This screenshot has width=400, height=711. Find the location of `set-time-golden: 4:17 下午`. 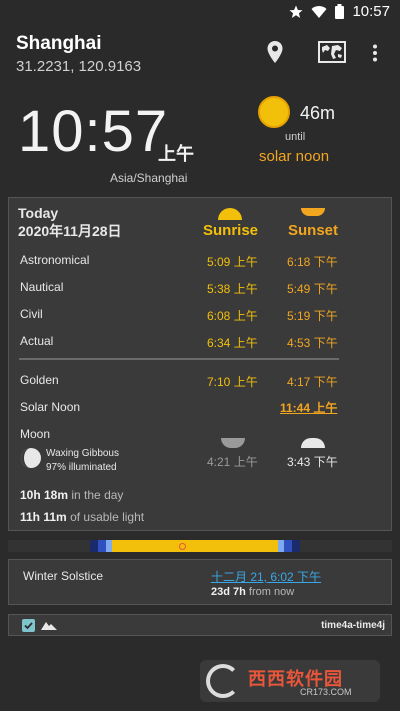

set-time-golden: 4:17 下午 is located at coordinates (312, 382).